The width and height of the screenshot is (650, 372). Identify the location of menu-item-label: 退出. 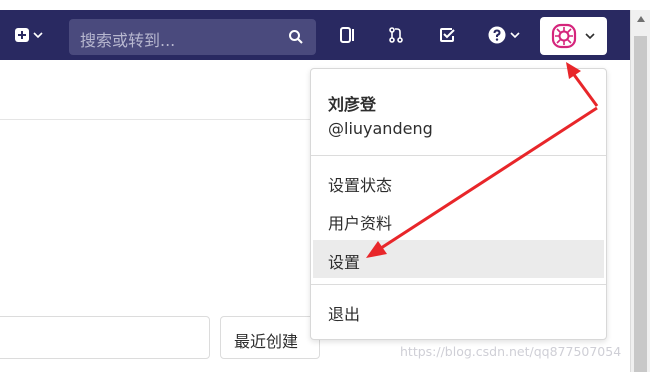
(344, 314).